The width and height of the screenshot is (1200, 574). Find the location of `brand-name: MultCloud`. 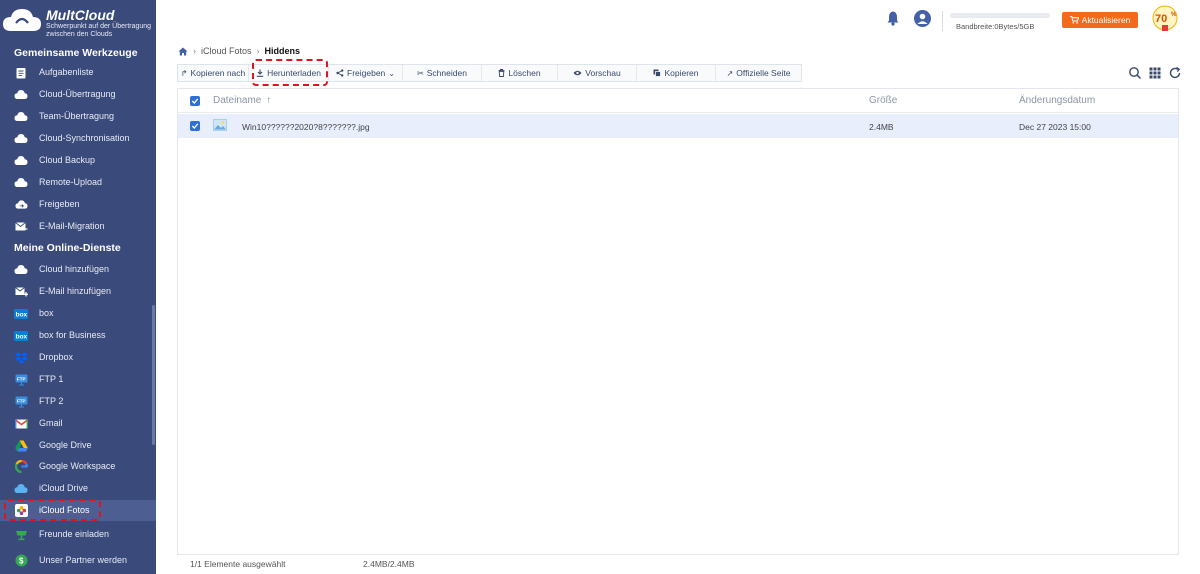

brand-name: MultCloud is located at coordinates (80, 15).